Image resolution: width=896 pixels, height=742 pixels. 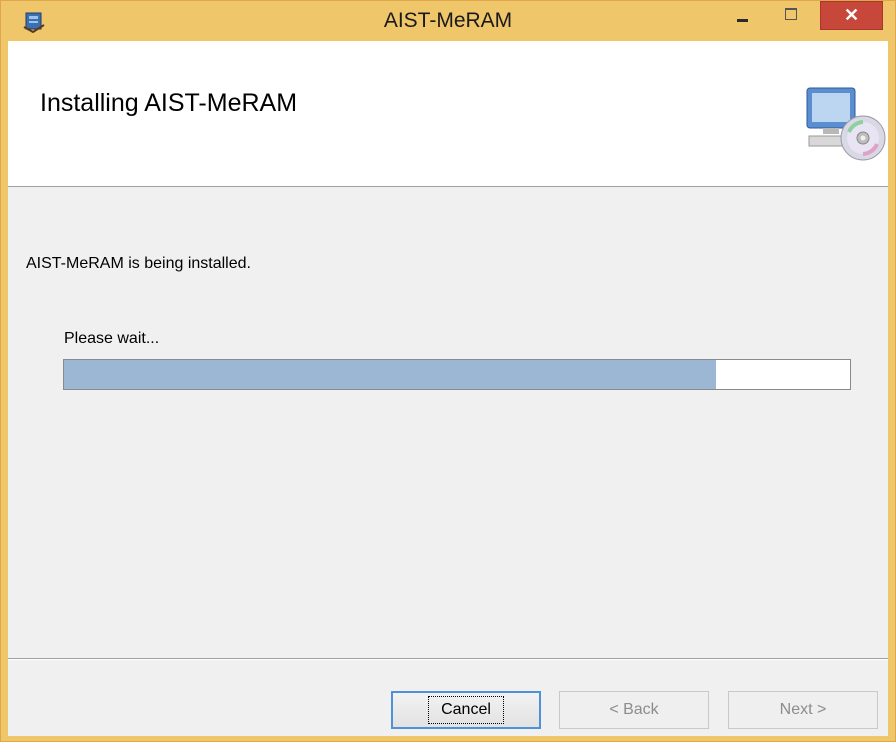 I want to click on next-button: Next >, so click(x=803, y=710).